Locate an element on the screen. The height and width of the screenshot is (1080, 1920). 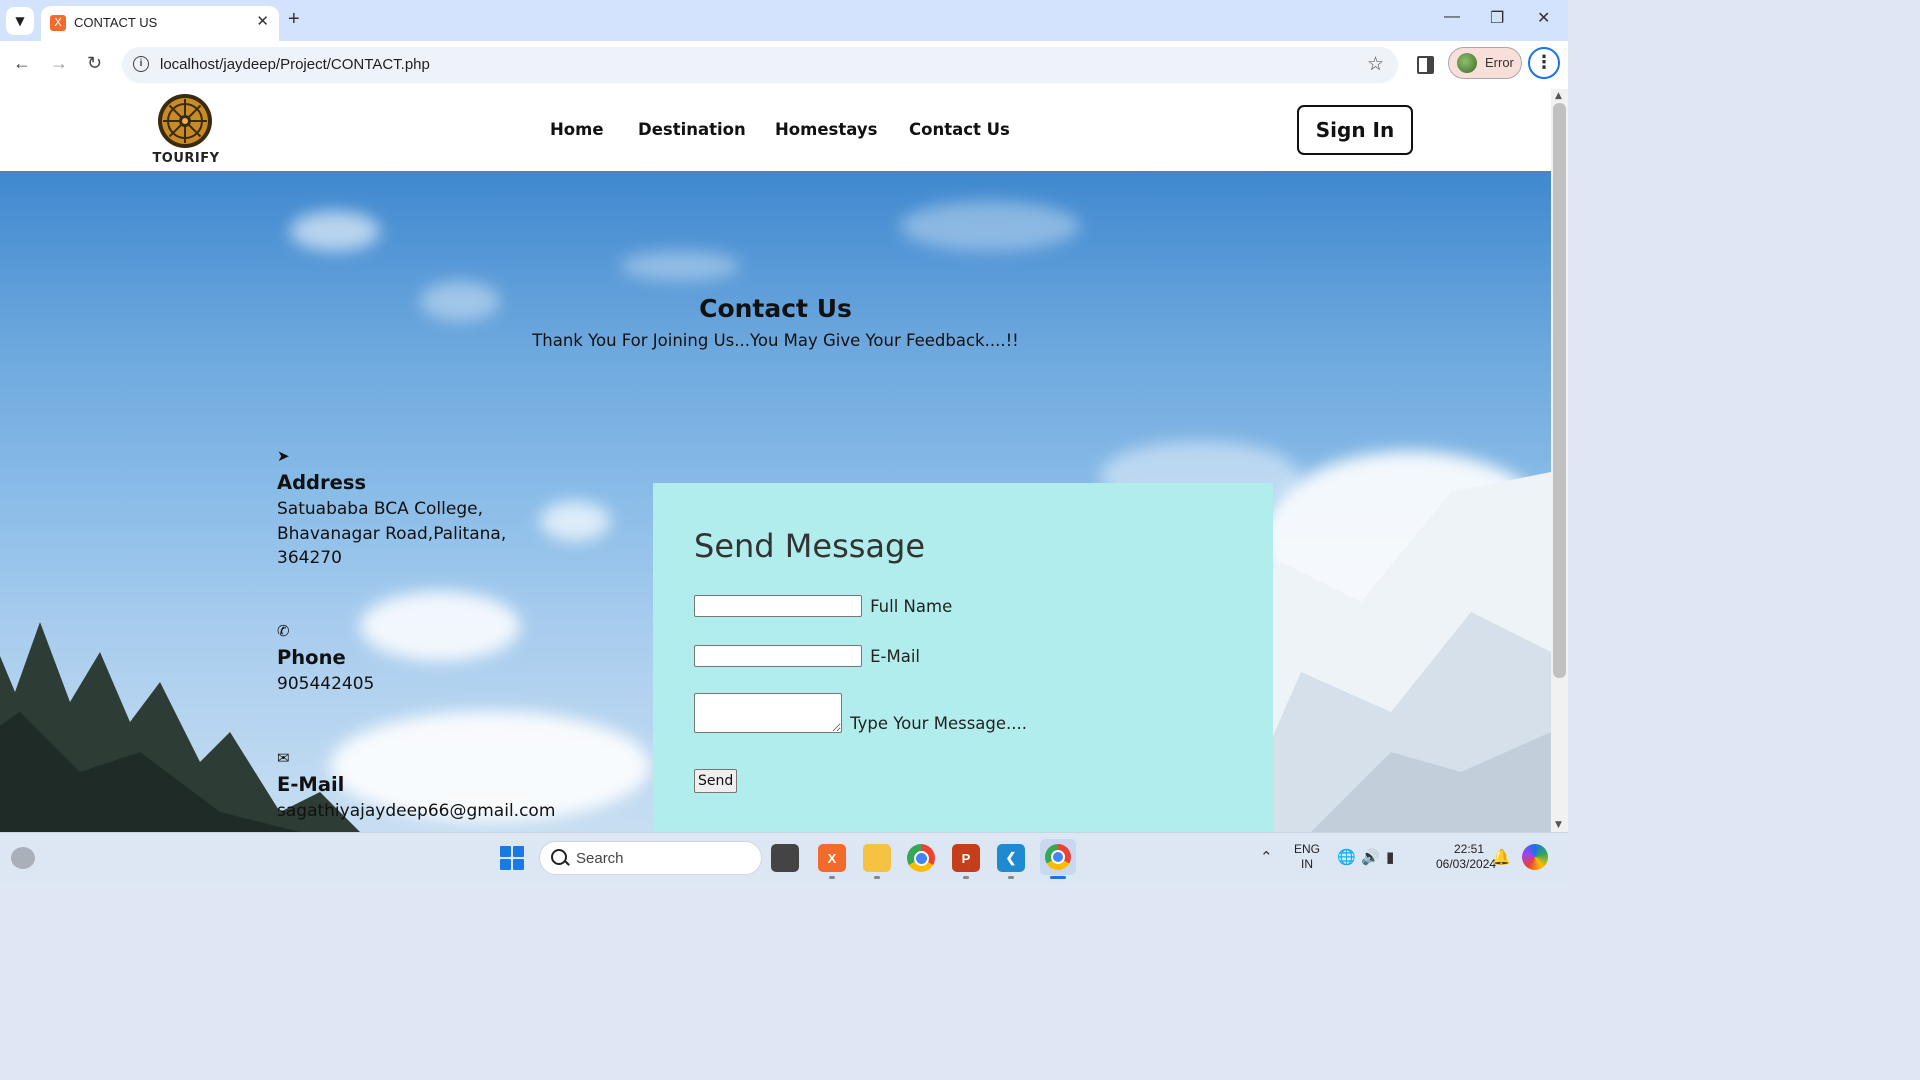
active-indicator is located at coordinates (1058, 877).